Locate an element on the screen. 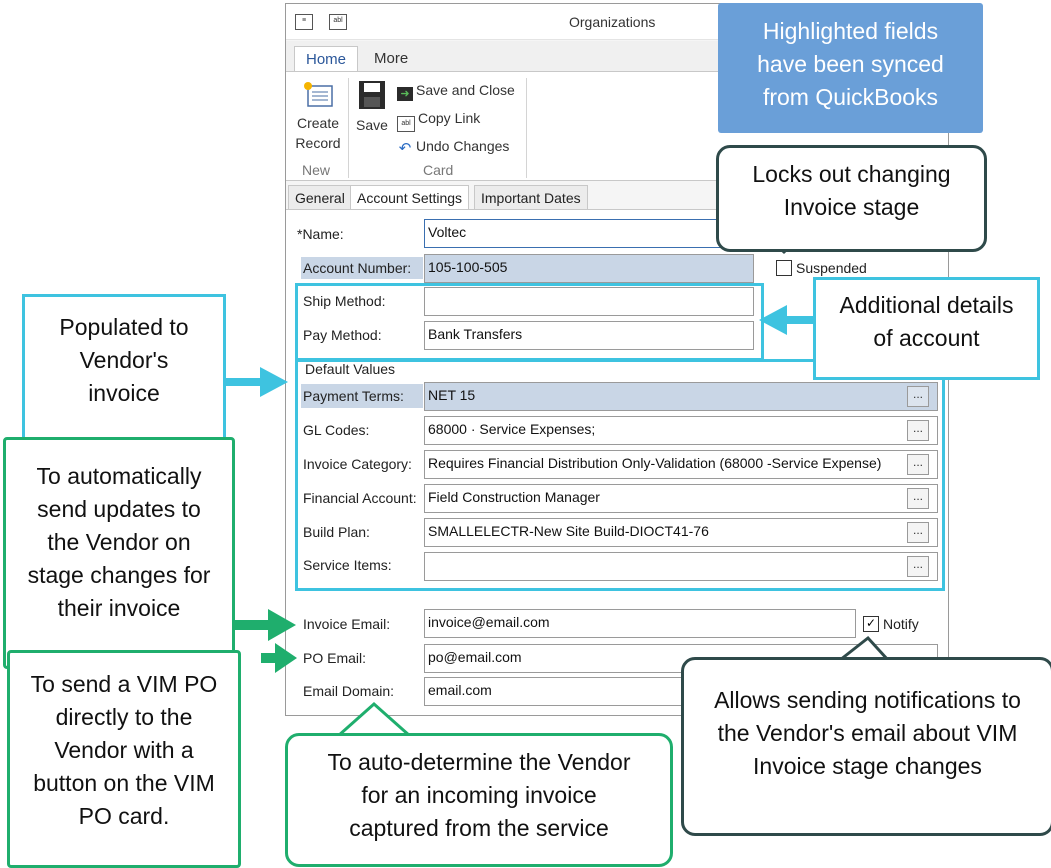  callout-line: from QuickBooks is located at coordinates (850, 97).